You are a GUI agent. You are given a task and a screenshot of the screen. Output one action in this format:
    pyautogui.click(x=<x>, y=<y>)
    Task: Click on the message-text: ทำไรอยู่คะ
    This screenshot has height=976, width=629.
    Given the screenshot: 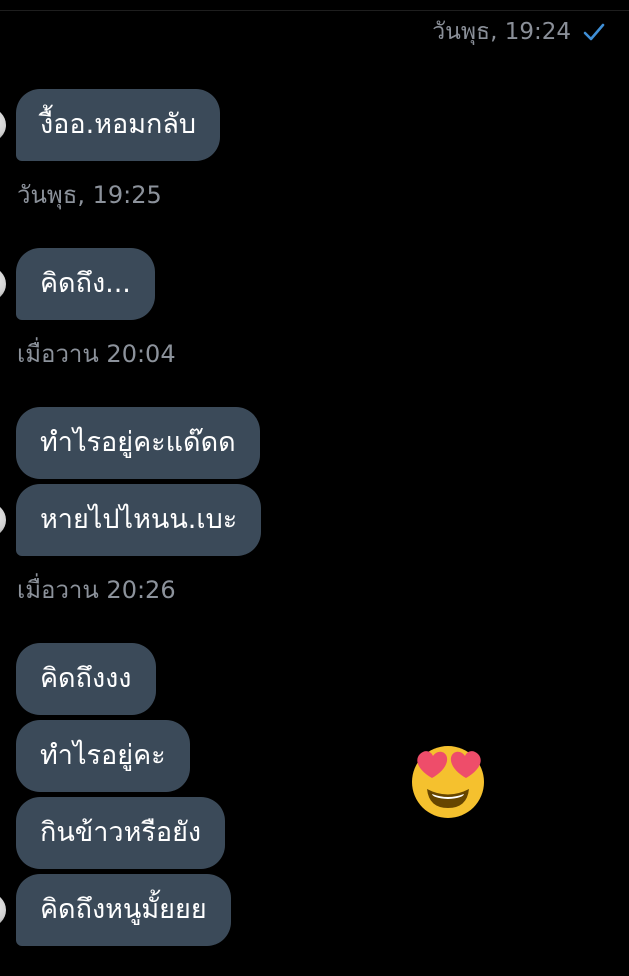 What is the action you would take?
    pyautogui.click(x=103, y=755)
    